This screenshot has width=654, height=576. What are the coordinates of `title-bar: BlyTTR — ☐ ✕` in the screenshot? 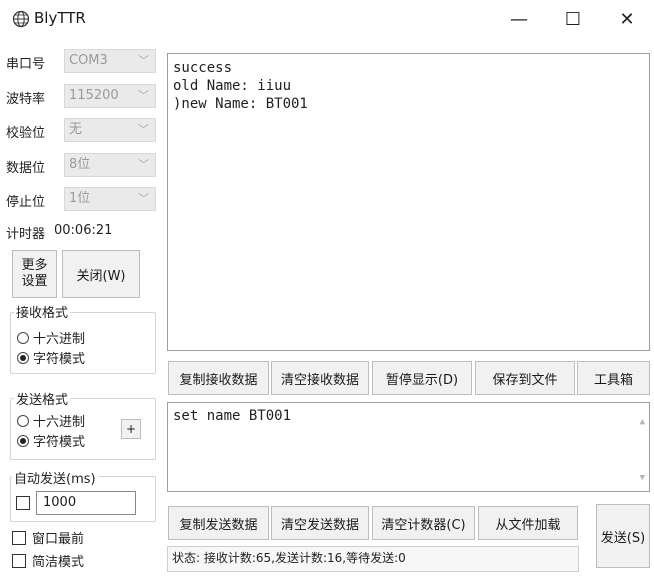 It's located at (327, 19).